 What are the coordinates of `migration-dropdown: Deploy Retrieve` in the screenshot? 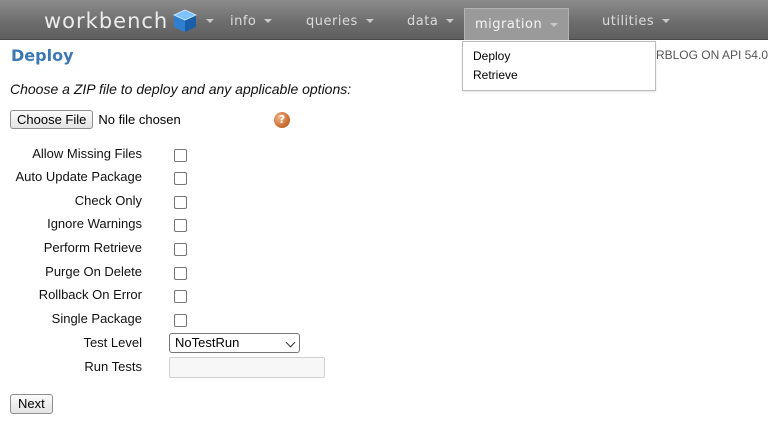 It's located at (559, 66).